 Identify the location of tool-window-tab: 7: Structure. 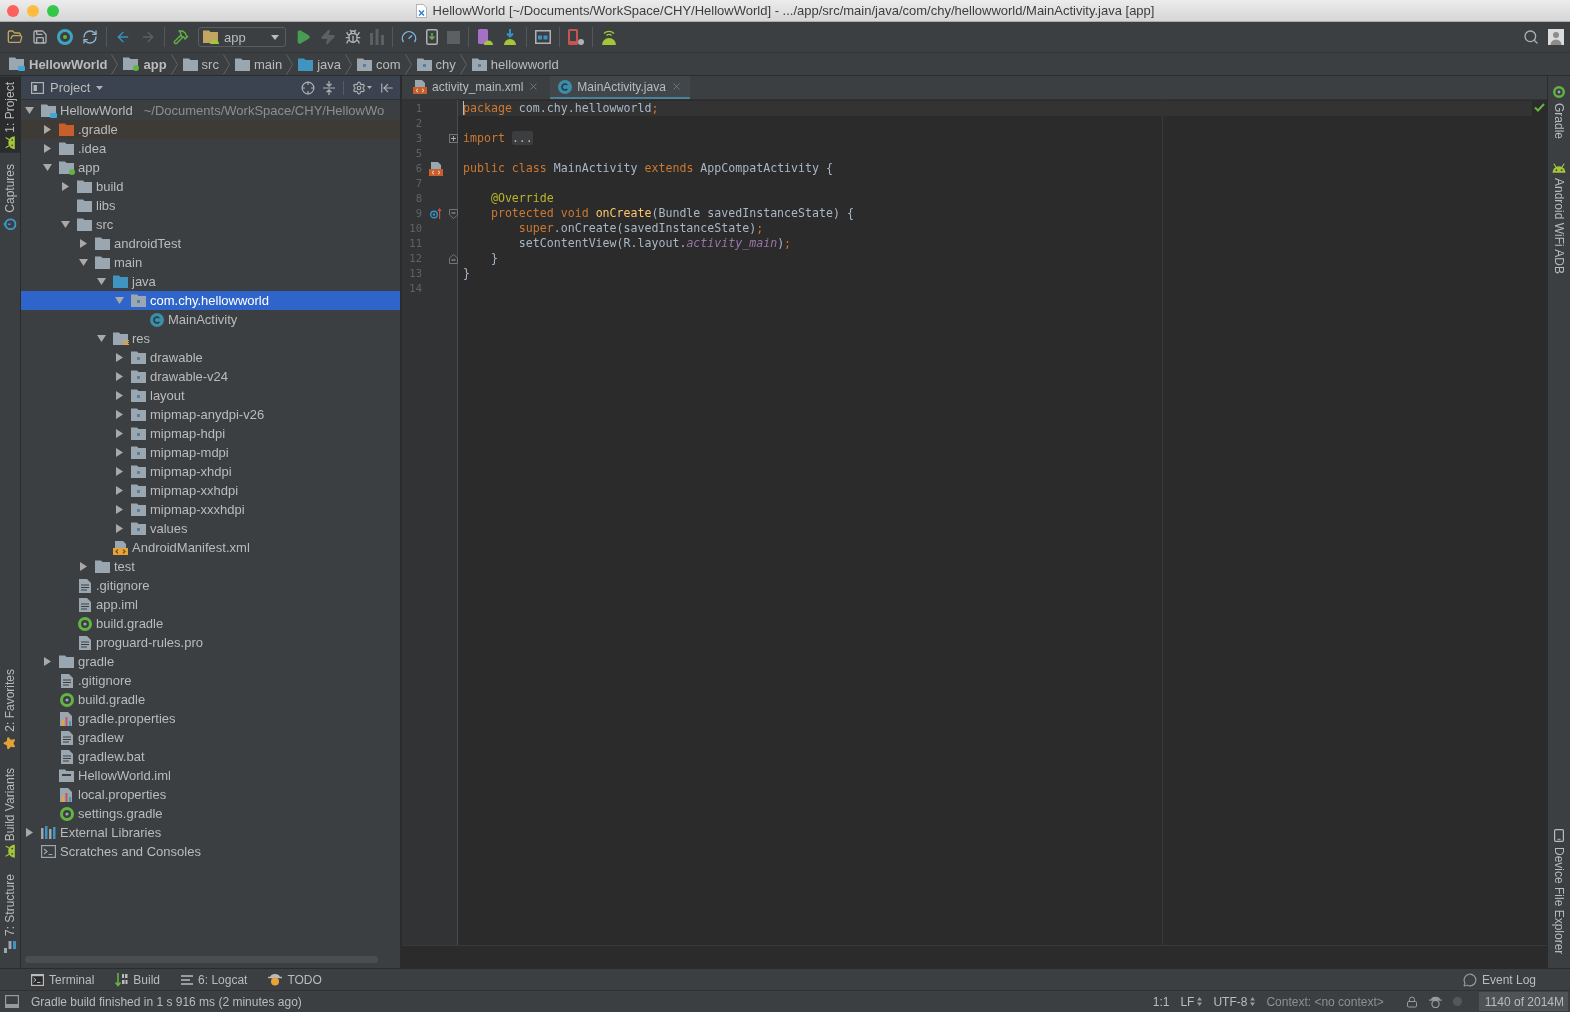
(10, 913).